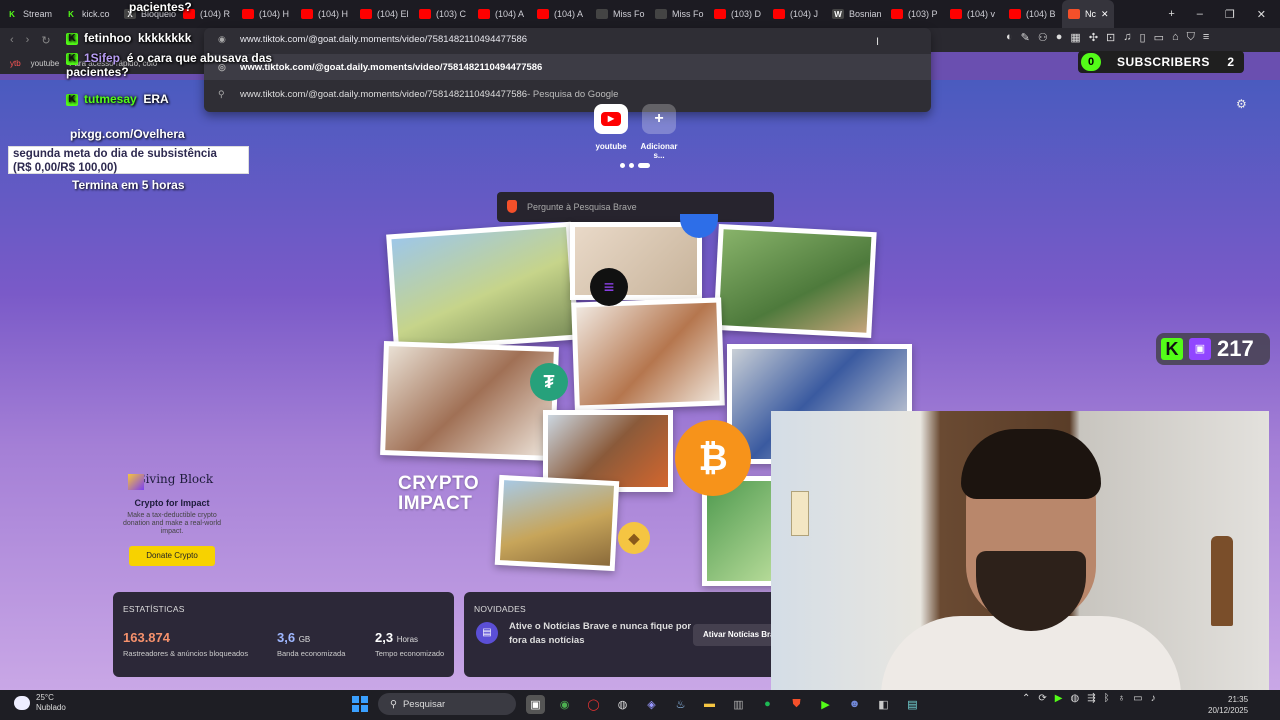 The width and height of the screenshot is (1280, 720). I want to click on discord-icon: ☻, so click(854, 704).